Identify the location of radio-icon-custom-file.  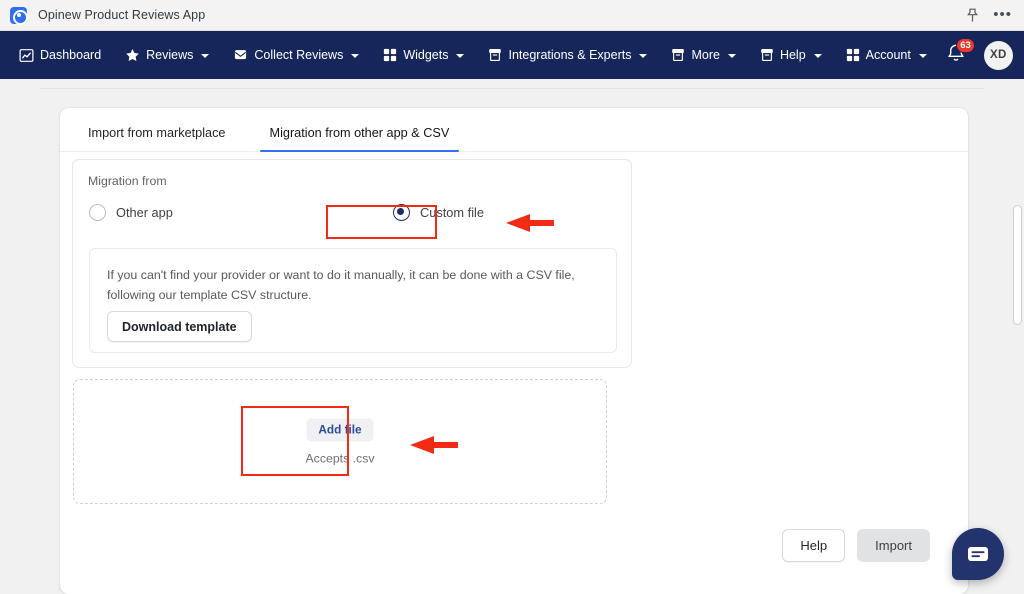
(401, 212).